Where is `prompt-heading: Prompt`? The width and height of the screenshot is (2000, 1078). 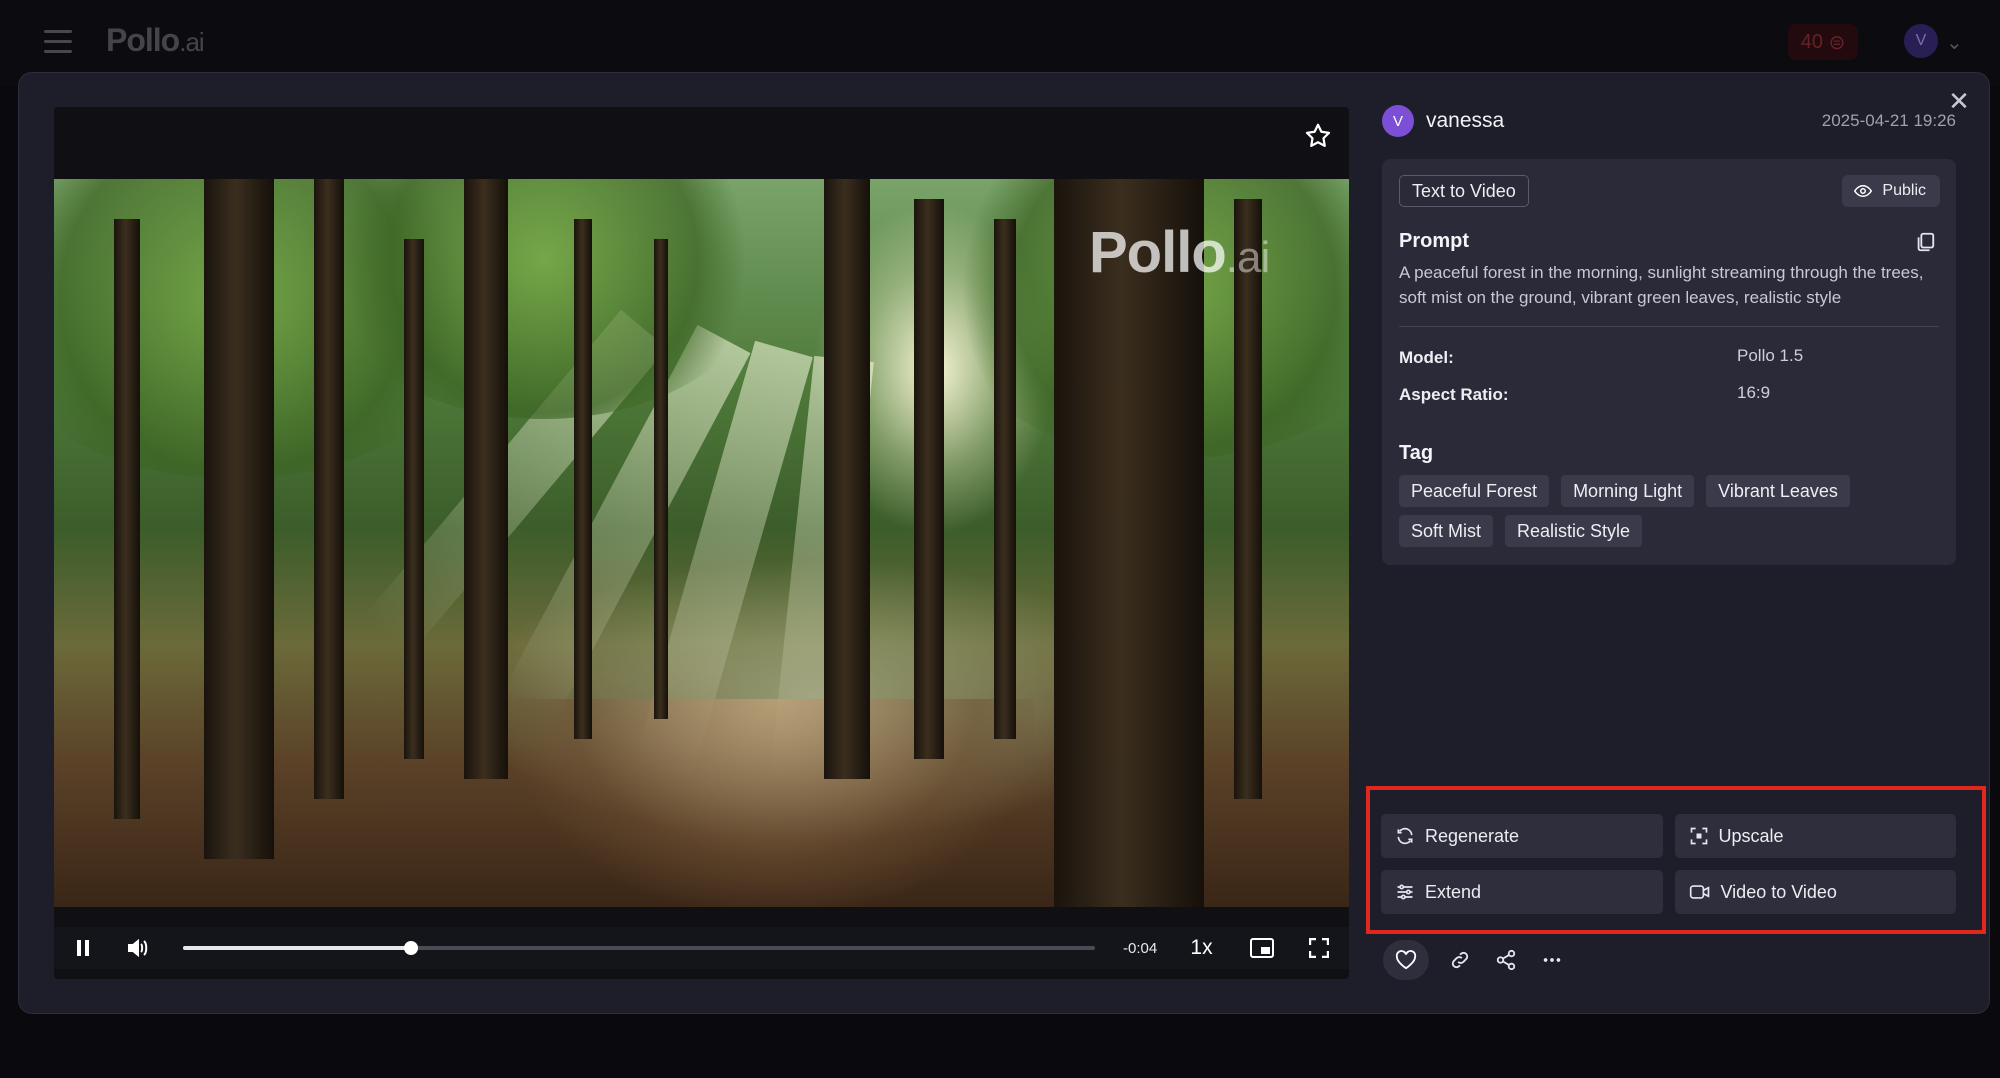
prompt-heading: Prompt is located at coordinates (1434, 241).